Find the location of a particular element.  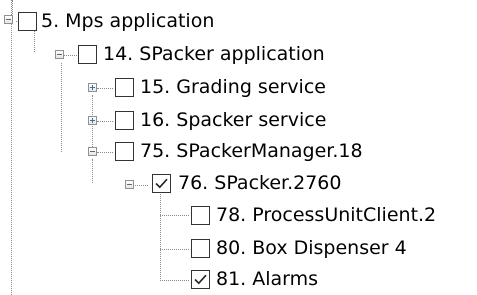

tree-node-label: 75. SPackerManager.18 is located at coordinates (251, 151).